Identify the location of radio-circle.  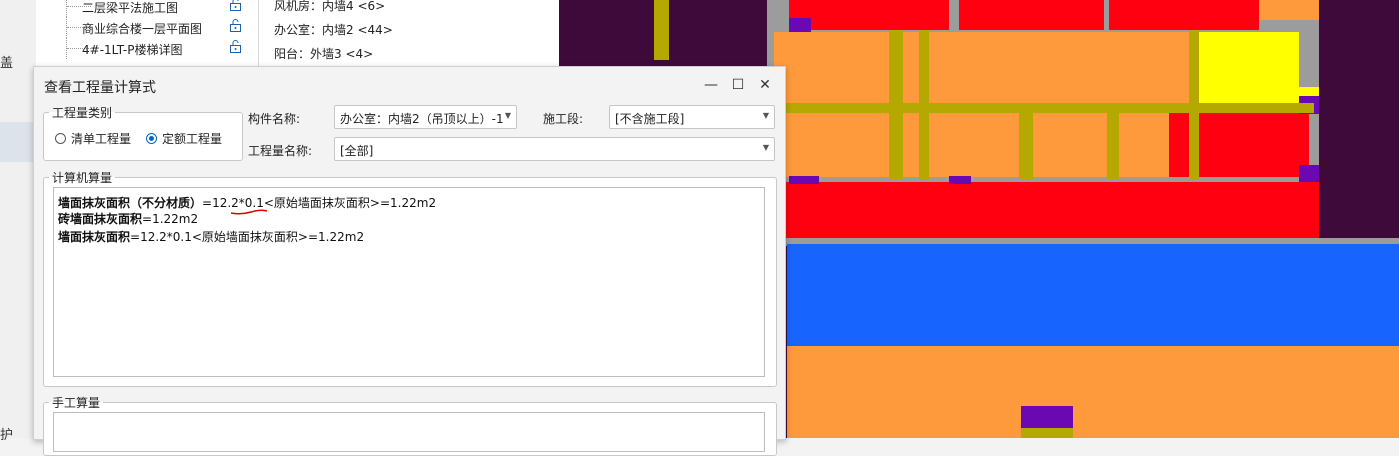
(60, 138).